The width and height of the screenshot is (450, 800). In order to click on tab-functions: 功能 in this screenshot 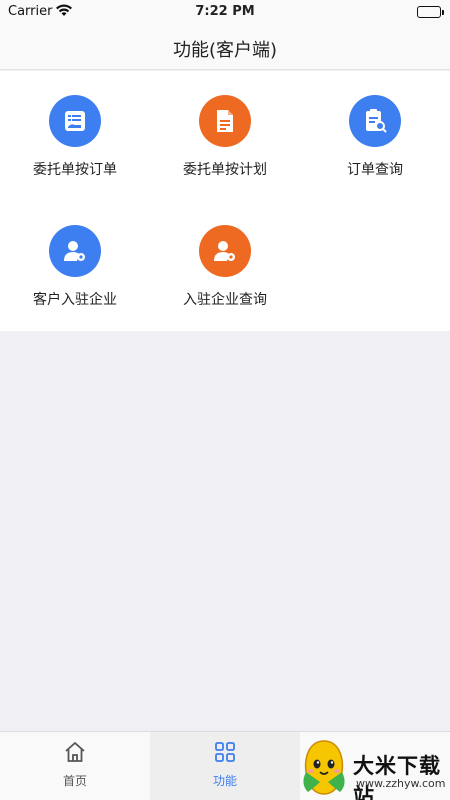, I will do `click(225, 766)`.